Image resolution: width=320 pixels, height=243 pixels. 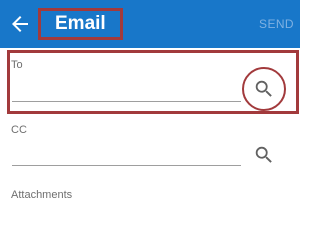 What do you see at coordinates (42, 195) in the screenshot?
I see `attachments-label: Attachments` at bounding box center [42, 195].